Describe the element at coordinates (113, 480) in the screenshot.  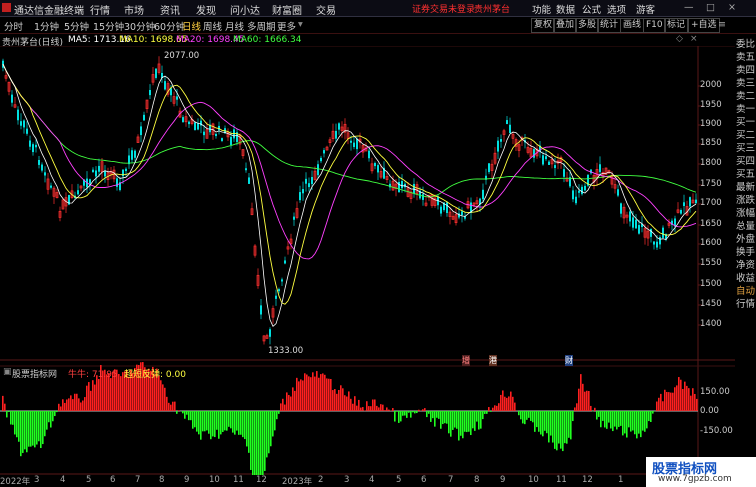
I see `time-tick: 6` at that location.